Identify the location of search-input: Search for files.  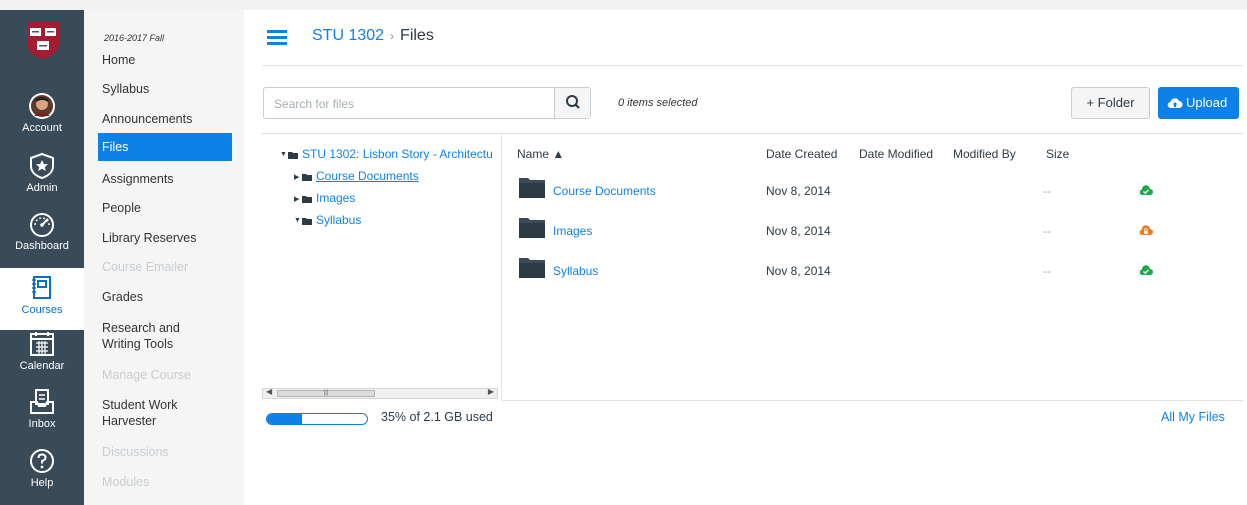
(314, 104).